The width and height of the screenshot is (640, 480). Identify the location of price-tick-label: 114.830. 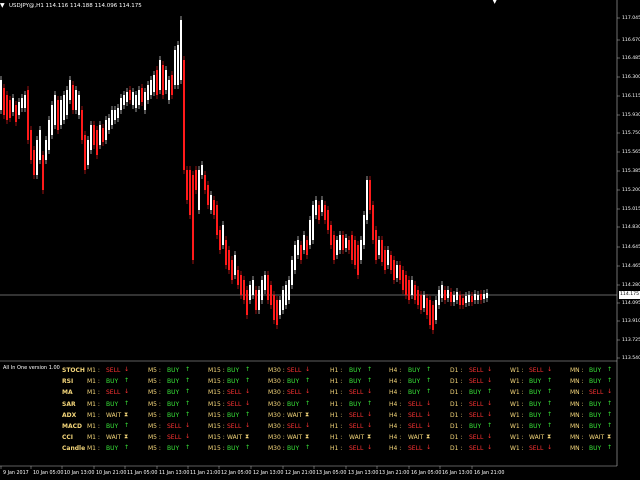
(631, 227).